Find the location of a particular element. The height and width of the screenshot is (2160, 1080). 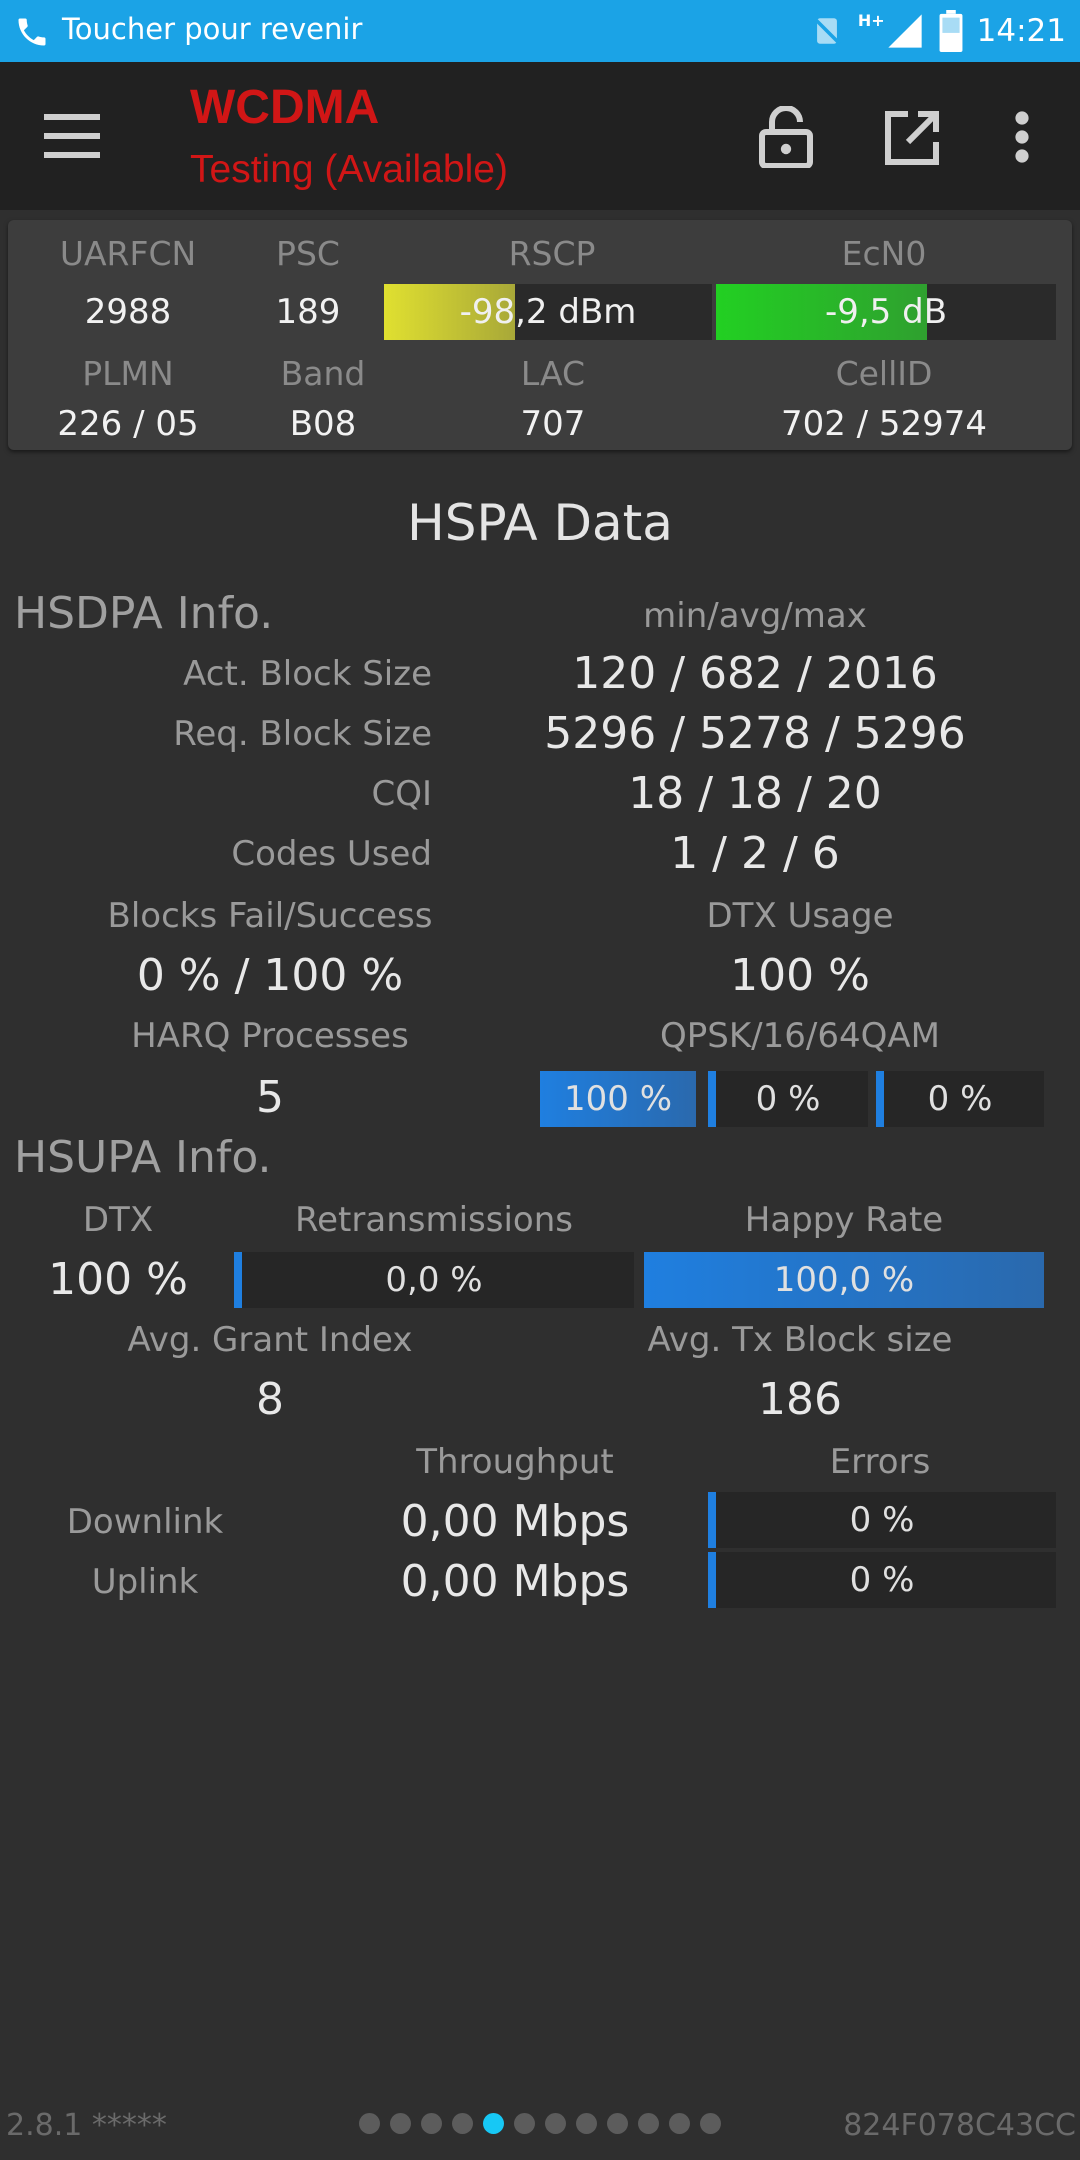

retransmissions-label: Retransmissions is located at coordinates (434, 1220).